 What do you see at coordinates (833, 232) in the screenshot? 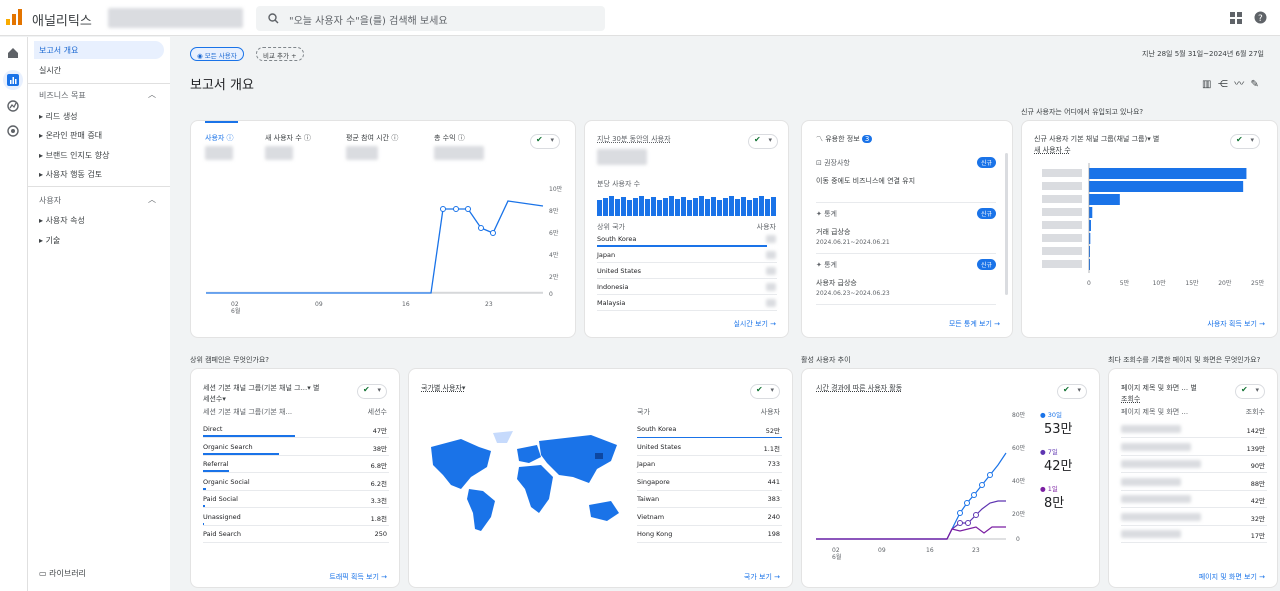
I see `insight-text: 거래 급상승` at bounding box center [833, 232].